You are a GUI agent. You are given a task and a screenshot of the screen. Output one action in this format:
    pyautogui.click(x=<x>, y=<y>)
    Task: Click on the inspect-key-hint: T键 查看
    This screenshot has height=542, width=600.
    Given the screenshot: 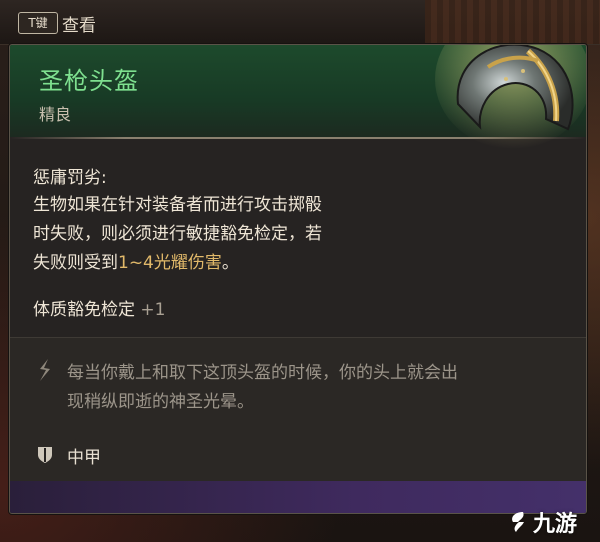 What is the action you would take?
    pyautogui.click(x=57, y=24)
    